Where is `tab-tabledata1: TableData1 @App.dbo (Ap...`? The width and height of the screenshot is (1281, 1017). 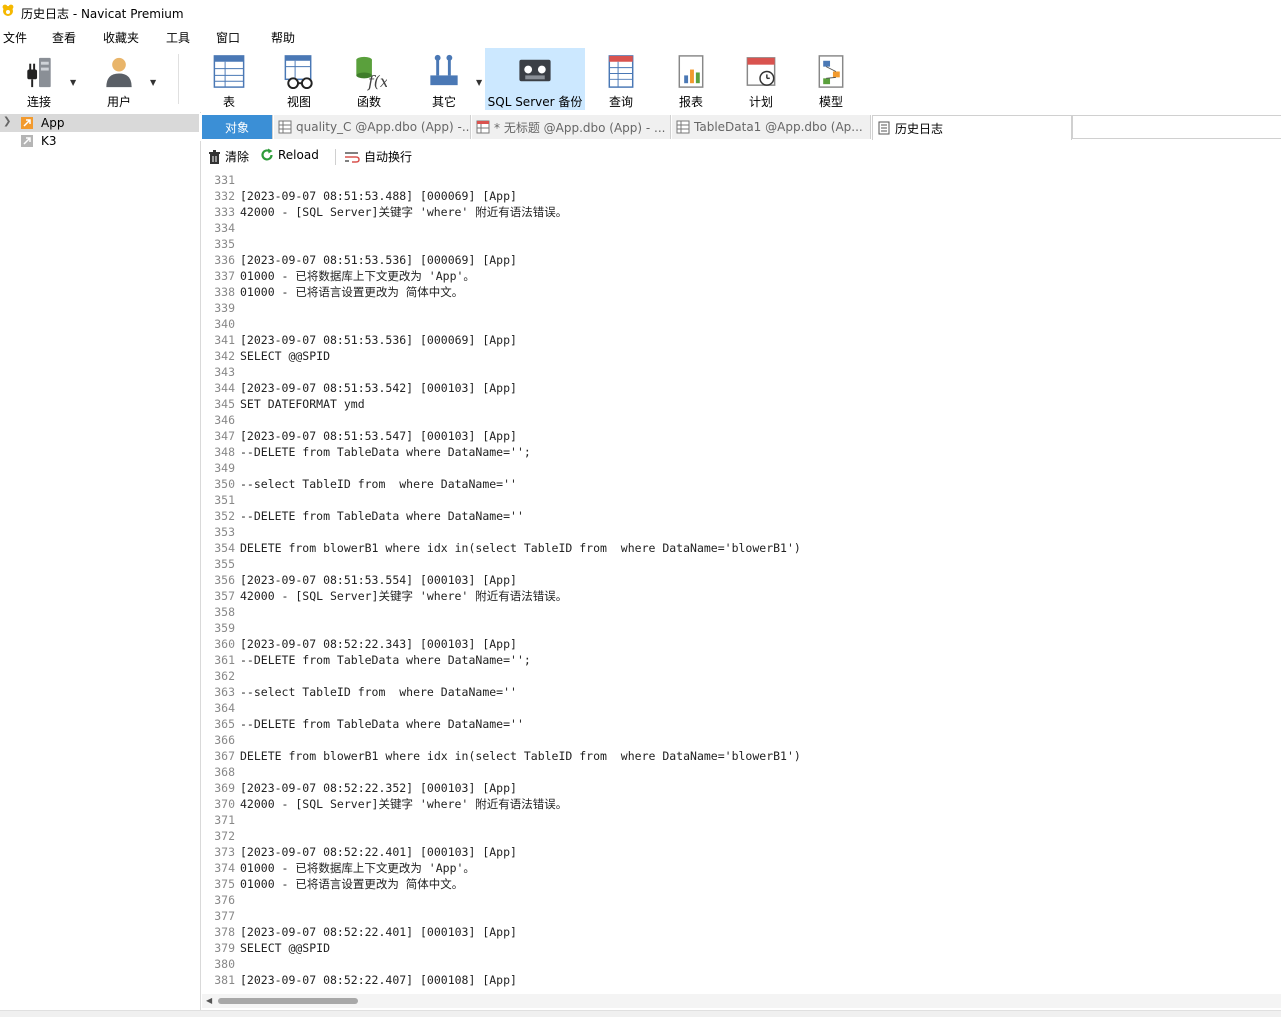
tab-tabledata1: TableData1 @App.dbo (Ap... is located at coordinates (771, 127).